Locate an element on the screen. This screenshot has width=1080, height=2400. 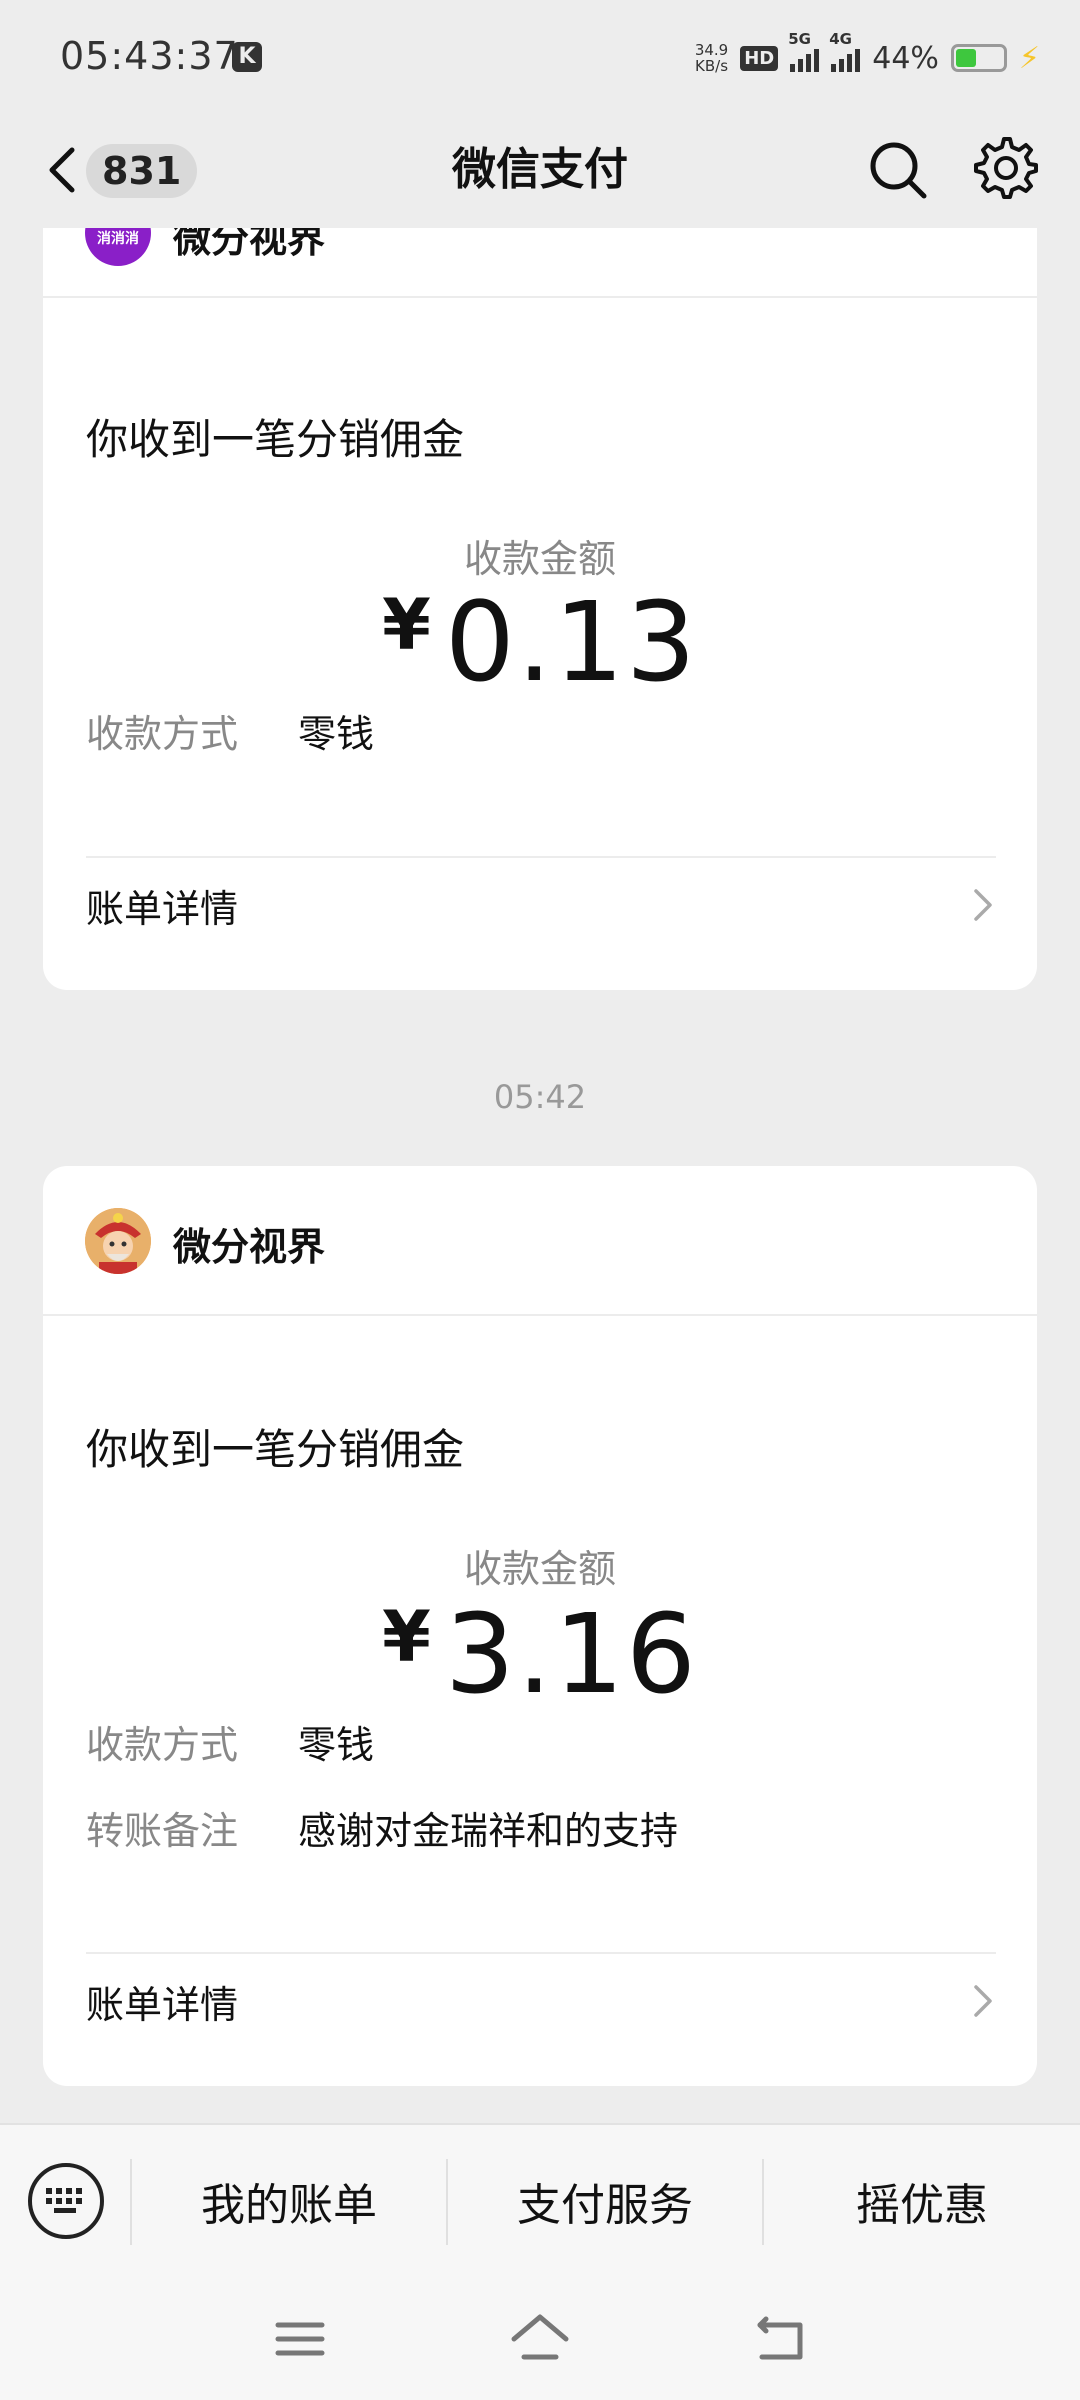
signal-4g-icon: 4G is located at coordinates (845, 51).